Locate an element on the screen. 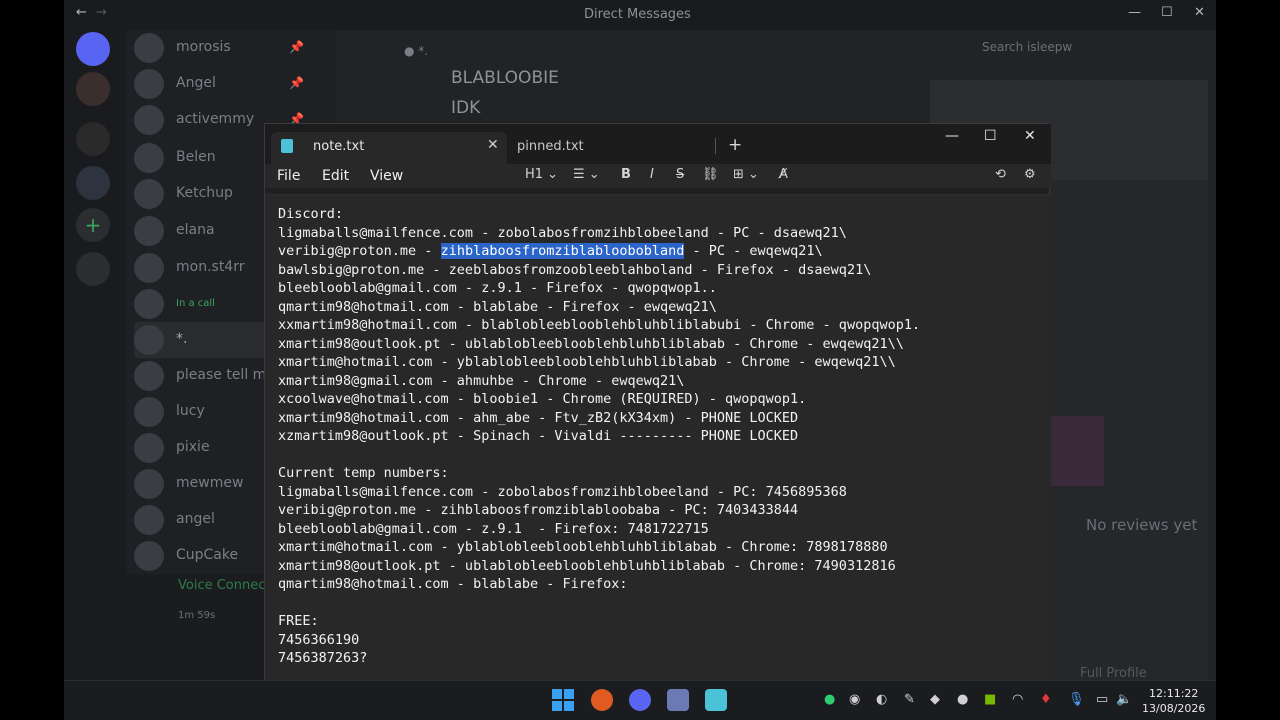 This screenshot has width=1280, height=720. dm-item: morosis 📌 is located at coordinates (234, 48).